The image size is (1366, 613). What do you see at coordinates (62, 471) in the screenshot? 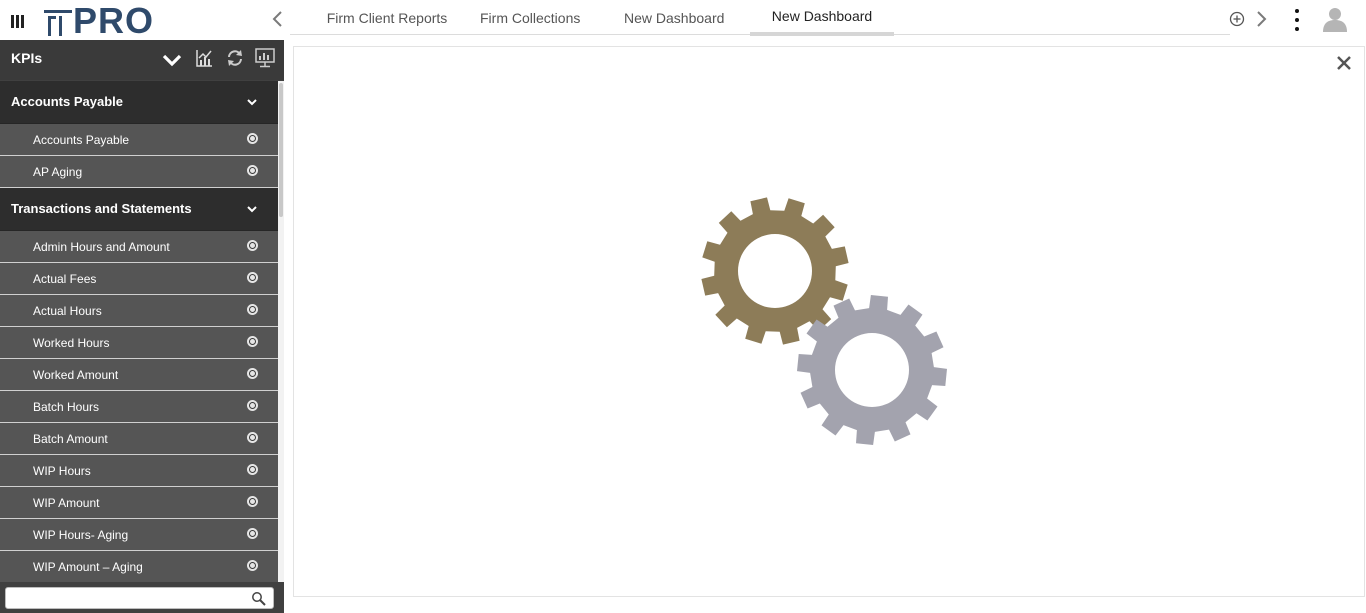
I see `item-label: WIP Hours` at bounding box center [62, 471].